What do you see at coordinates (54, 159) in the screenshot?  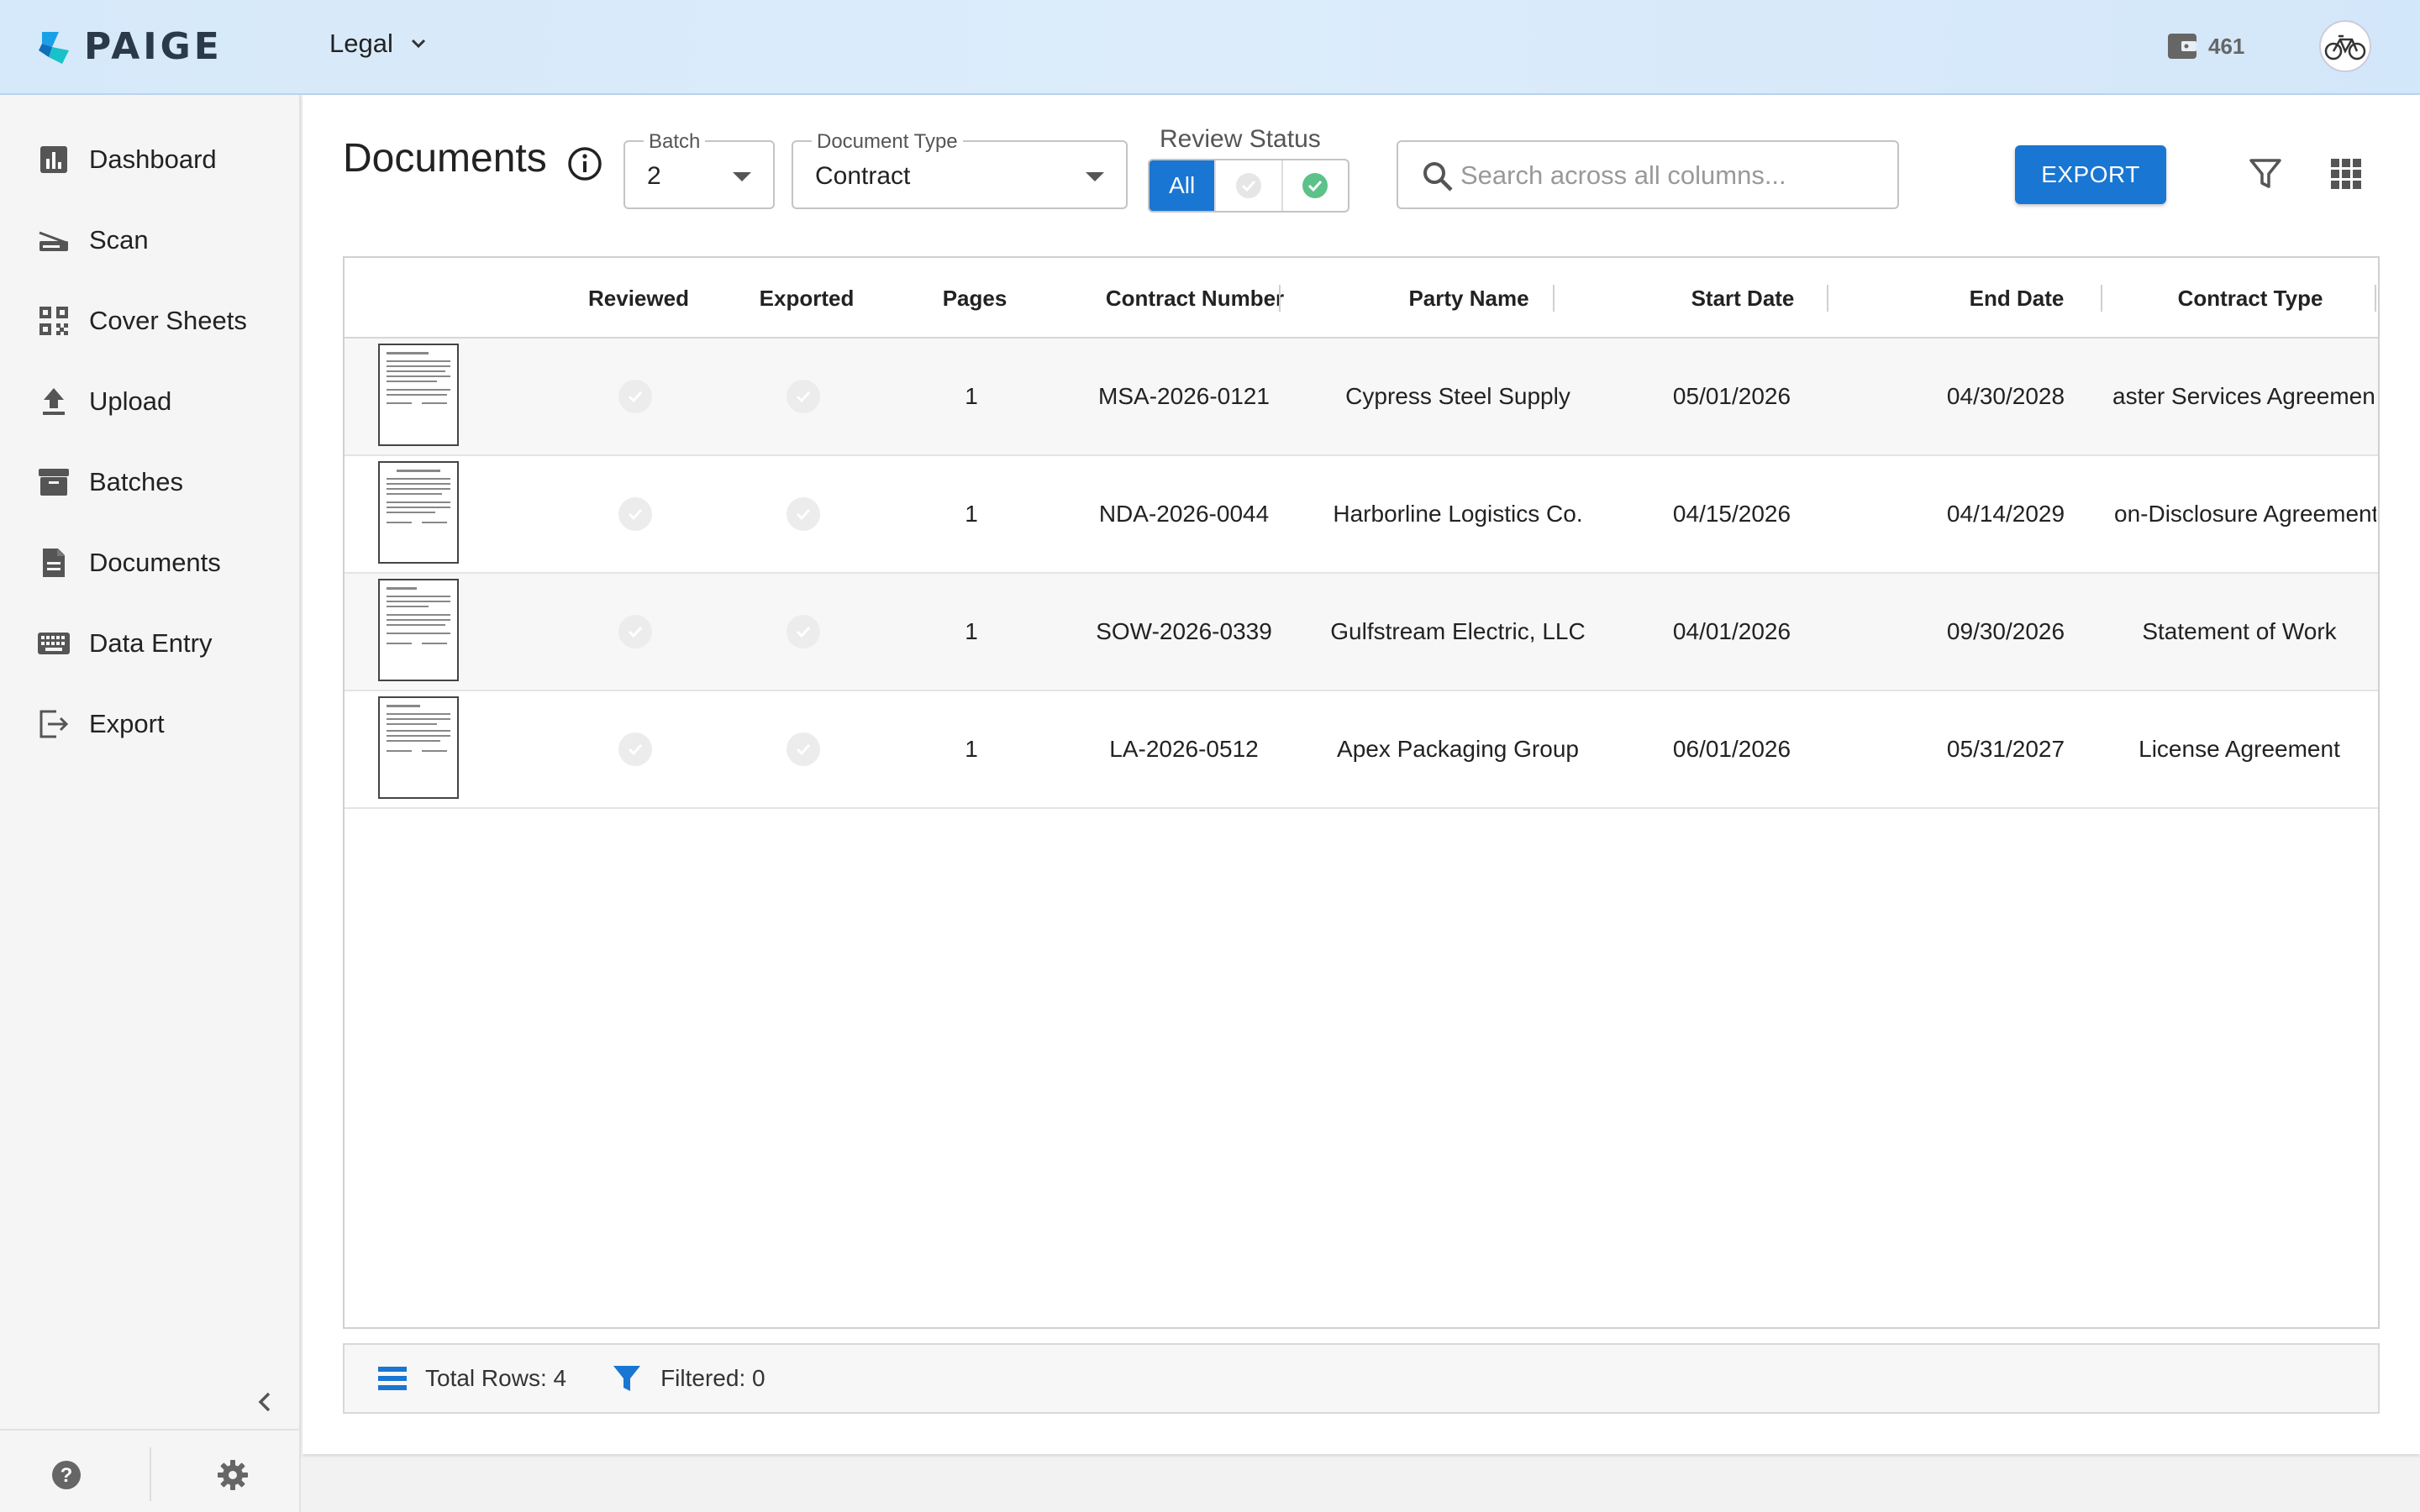 I see `bar-chart-icon` at bounding box center [54, 159].